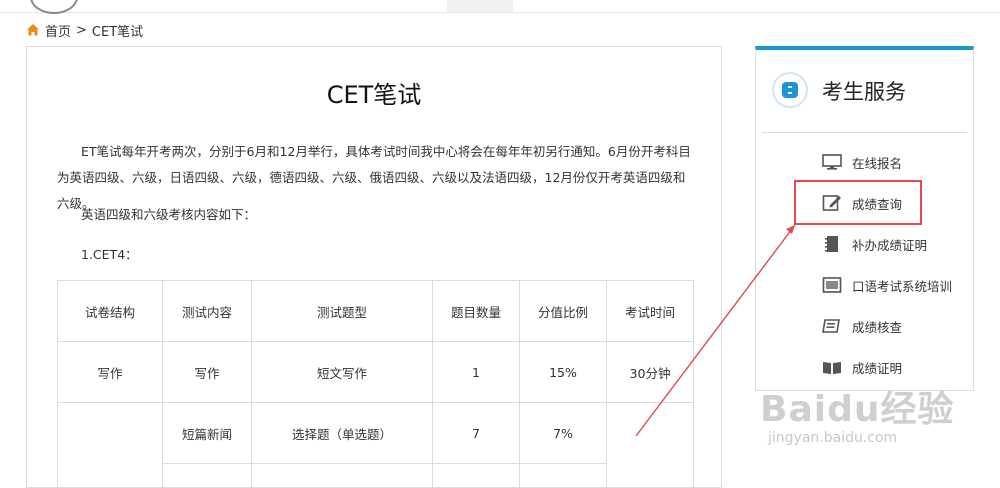 This screenshot has height=488, width=1000. What do you see at coordinates (377, 215) in the screenshot?
I see `content-intro: 英语四级和六级考核内容如下：` at bounding box center [377, 215].